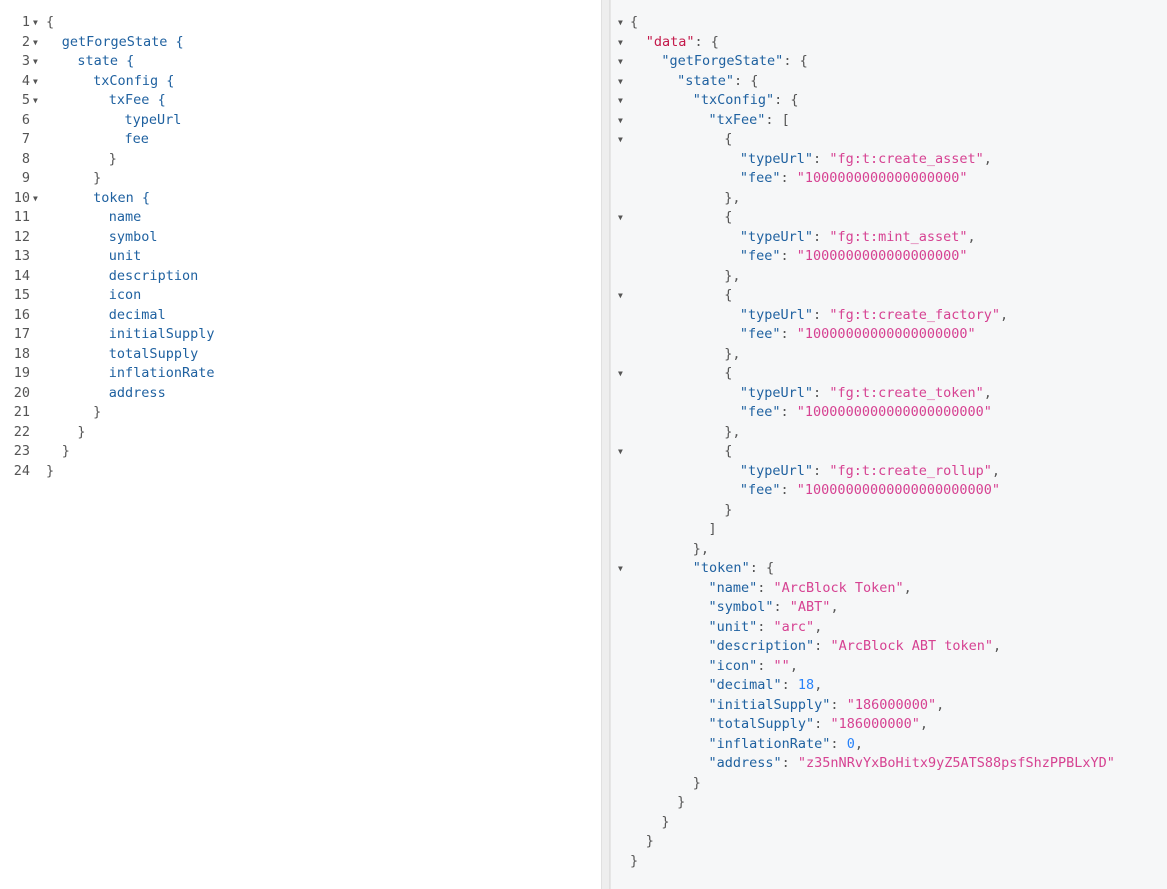  I want to click on query-line: 22}, so click(295, 433).